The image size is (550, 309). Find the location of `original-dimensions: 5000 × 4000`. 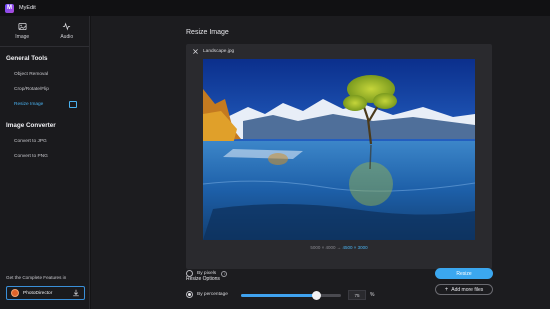

original-dimensions: 5000 × 4000 is located at coordinates (323, 247).